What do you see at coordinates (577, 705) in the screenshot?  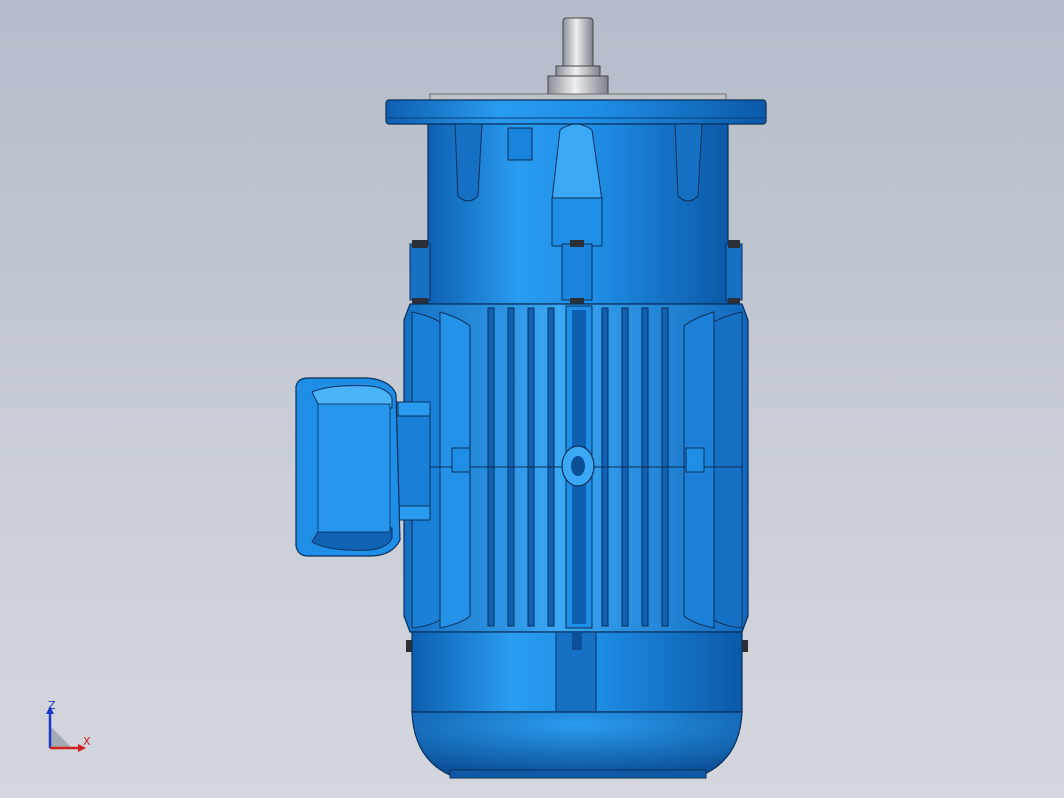 I see `fan-cover` at bounding box center [577, 705].